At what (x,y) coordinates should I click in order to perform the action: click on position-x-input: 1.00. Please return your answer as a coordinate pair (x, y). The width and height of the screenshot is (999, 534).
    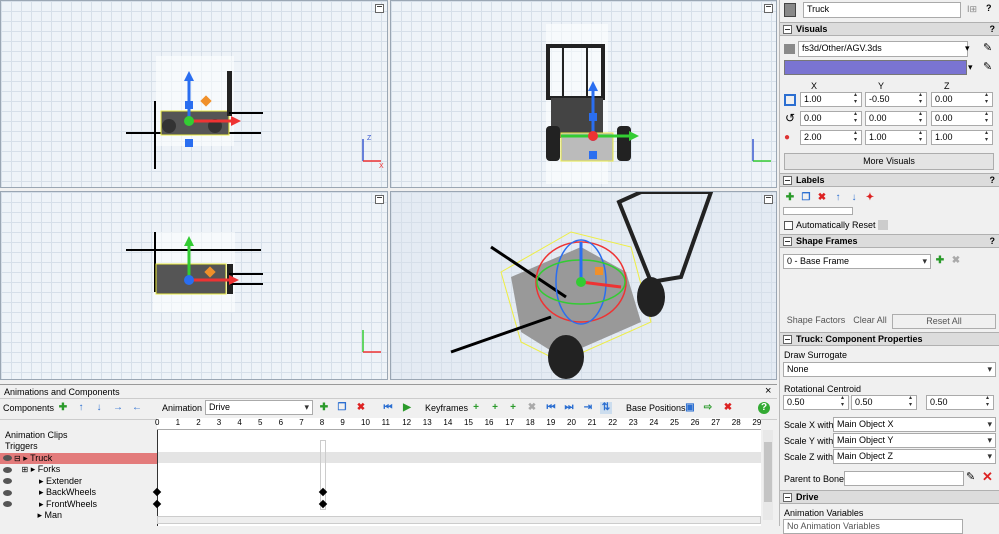
    Looking at the image, I should click on (831, 99).